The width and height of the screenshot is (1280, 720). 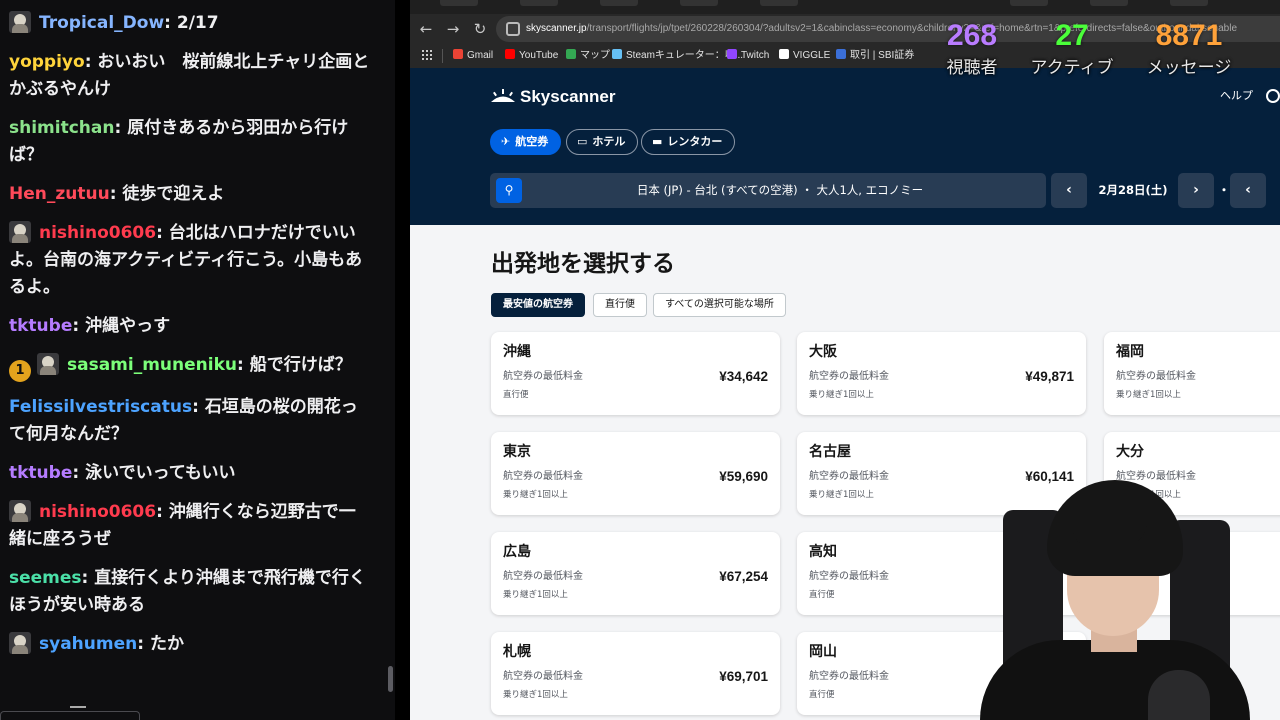 What do you see at coordinates (101, 23) in the screenshot?
I see `chat-username: Tropical_Dow` at bounding box center [101, 23].